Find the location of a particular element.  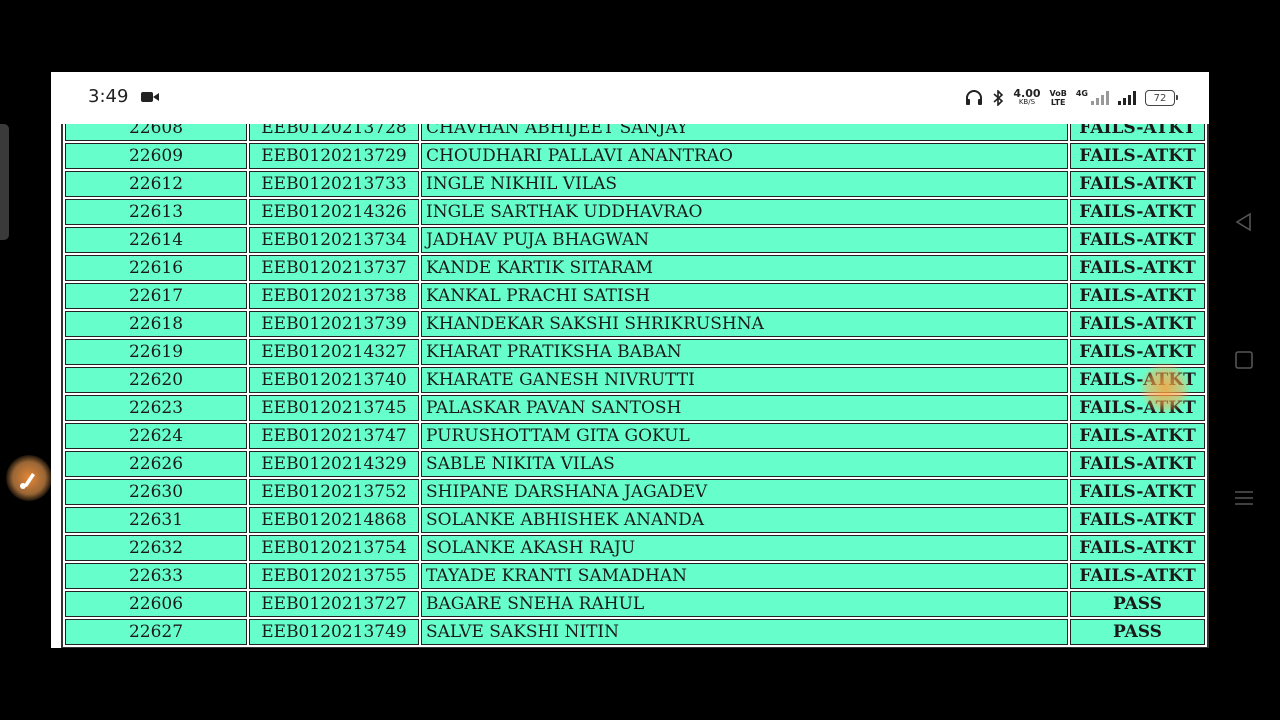

back-icon is located at coordinates (1243, 222).